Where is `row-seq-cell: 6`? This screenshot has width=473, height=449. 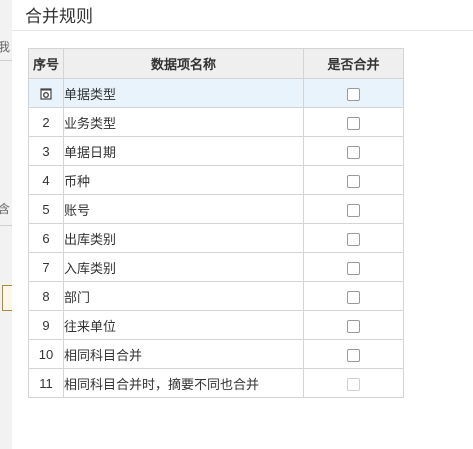
row-seq-cell: 6 is located at coordinates (46, 238).